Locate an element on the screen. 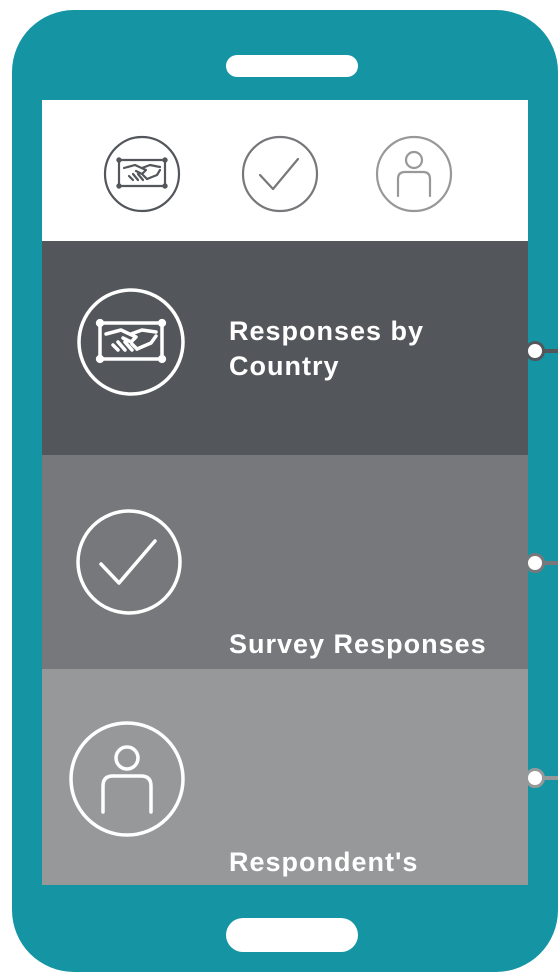 The width and height of the screenshot is (558, 977). icon-nav-bar is located at coordinates (285, 170).